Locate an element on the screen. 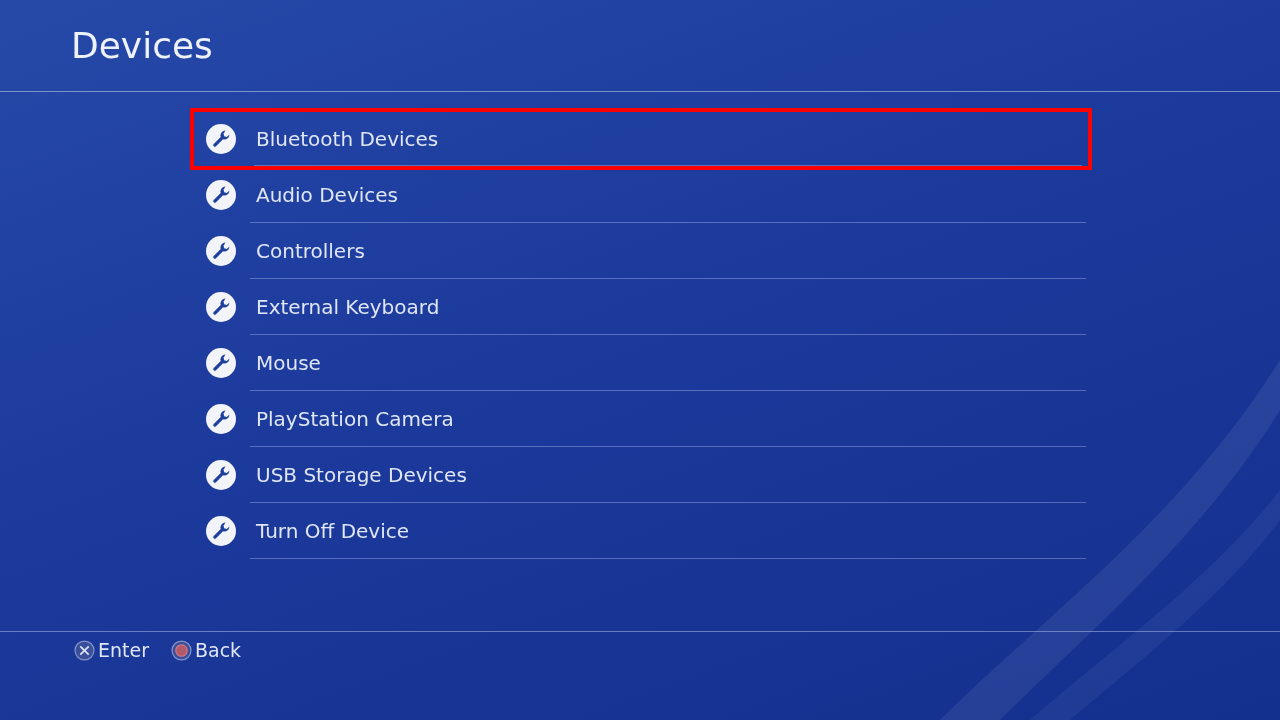  menu-item: PlayStation Camera is located at coordinates (641, 419).